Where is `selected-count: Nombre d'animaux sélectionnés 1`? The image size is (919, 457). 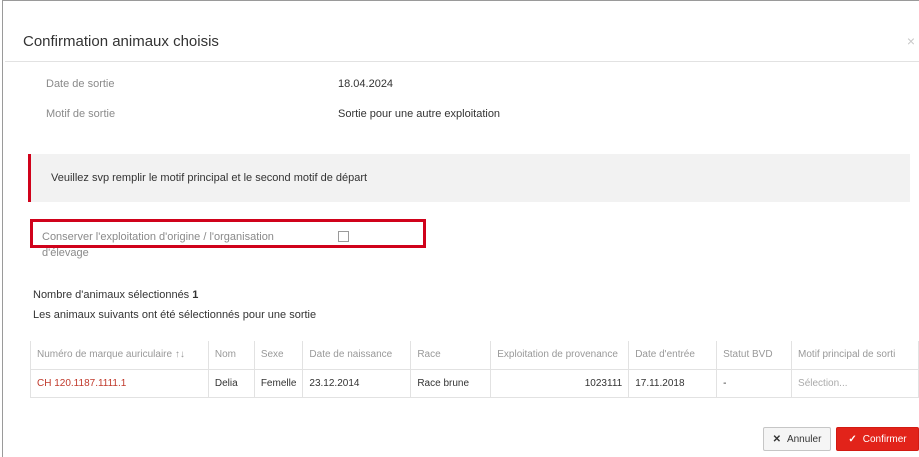
selected-count: Nombre d'animaux sélectionnés 1 is located at coordinates (115, 295).